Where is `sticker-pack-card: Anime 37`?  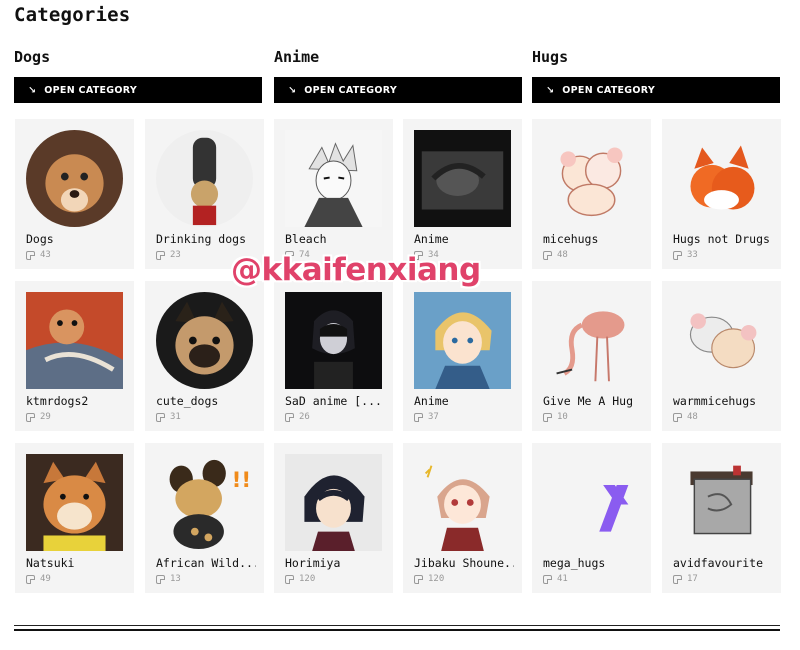
sticker-pack-card: Anime 37 is located at coordinates (462, 356).